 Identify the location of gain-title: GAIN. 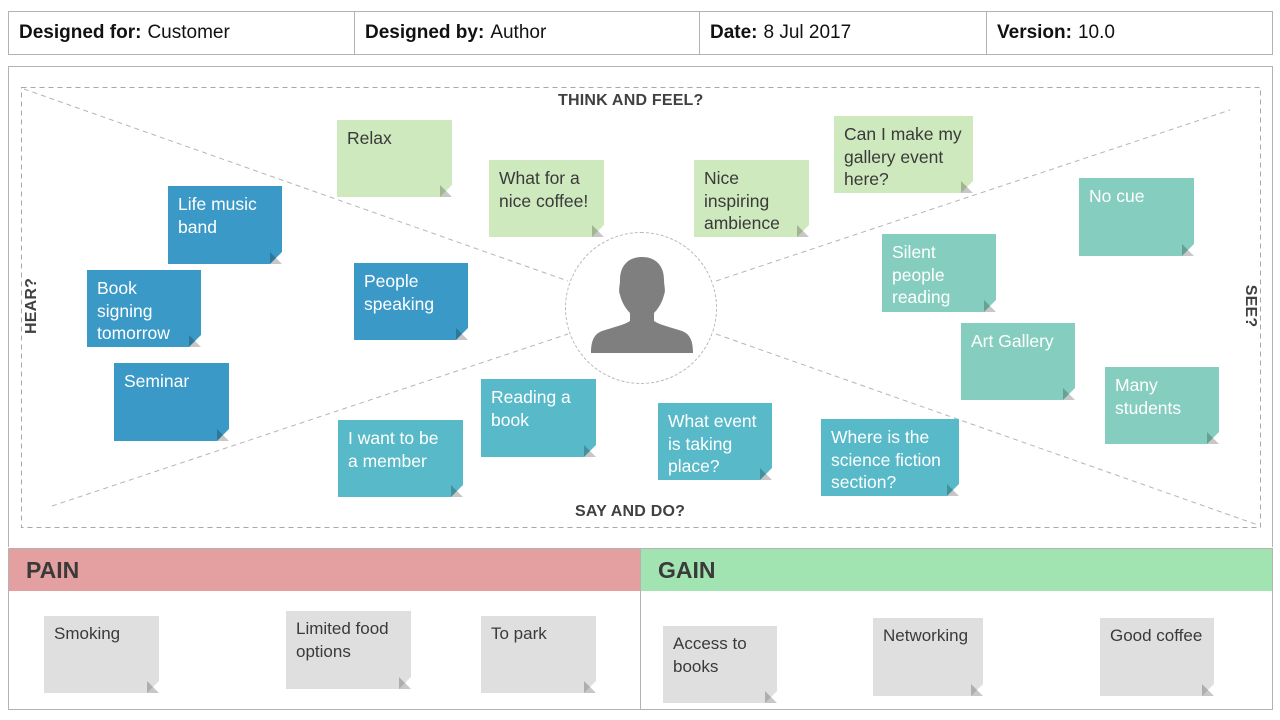
(956, 570).